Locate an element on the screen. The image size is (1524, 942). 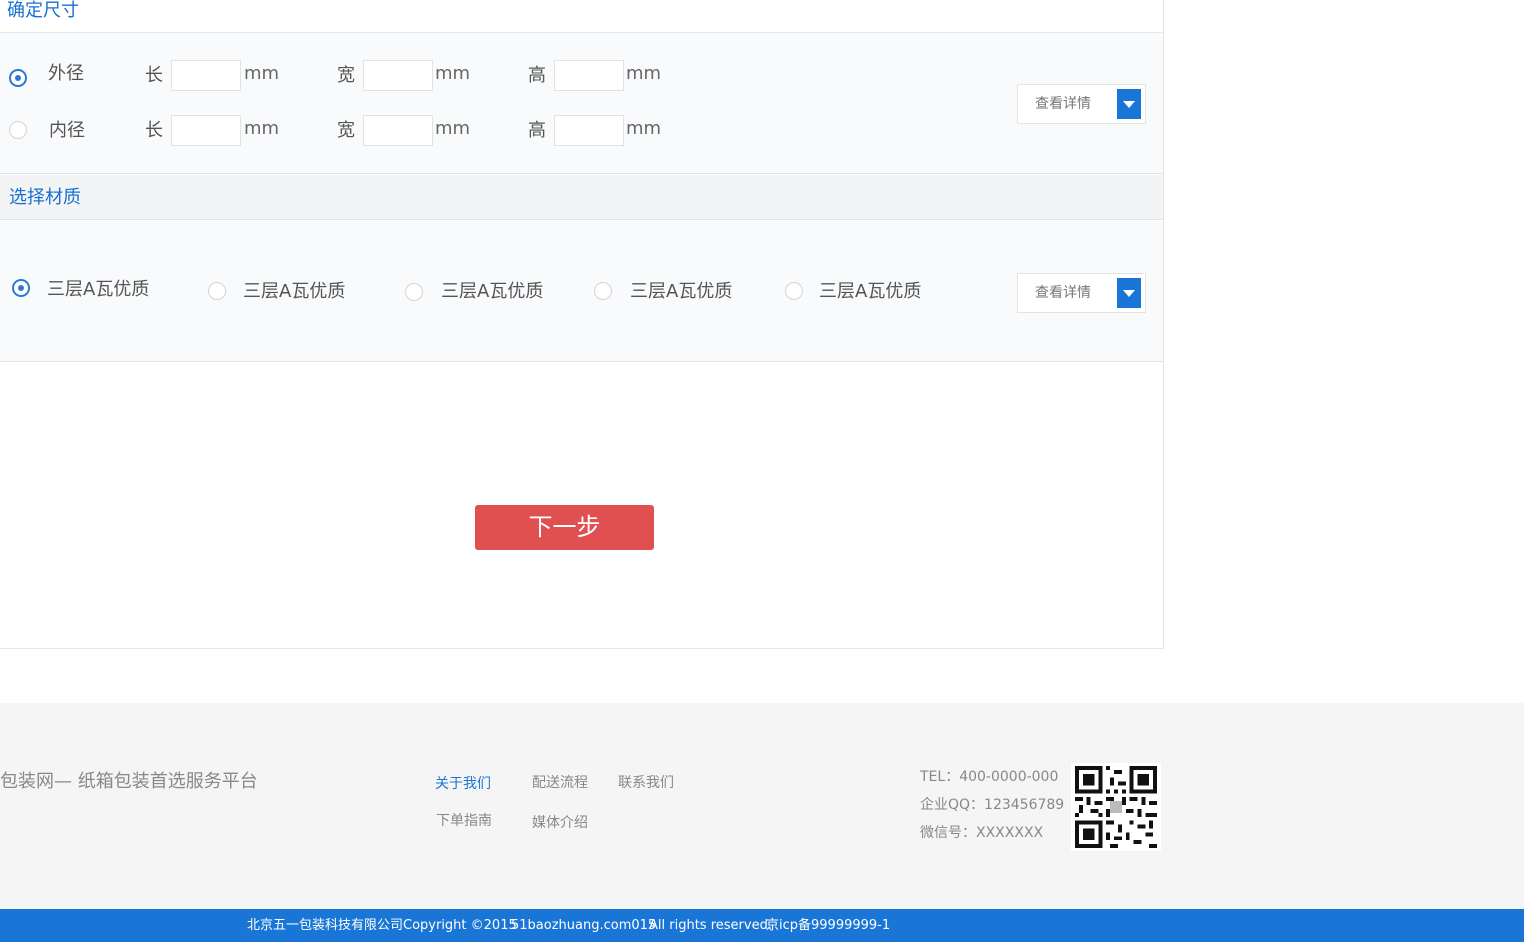
inner-height-input is located at coordinates (589, 130).